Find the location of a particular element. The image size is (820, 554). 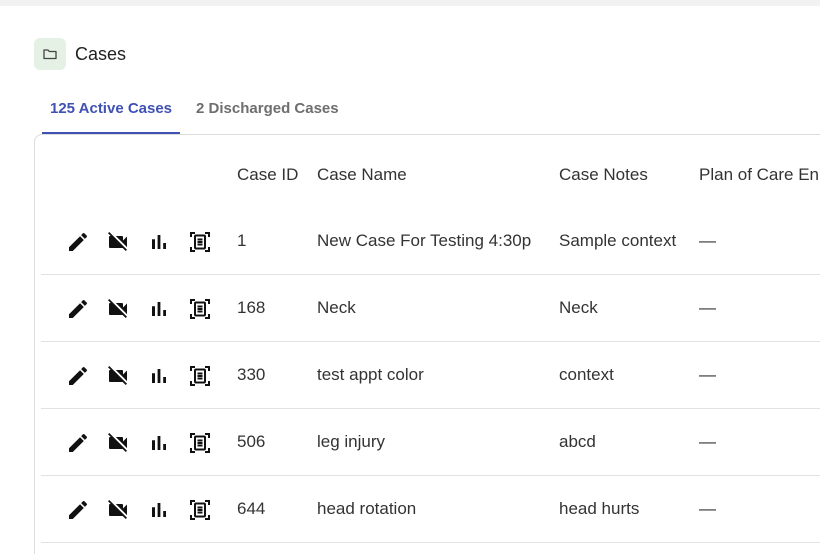

table-row: 644 head rotation head hurts — is located at coordinates (430, 509).